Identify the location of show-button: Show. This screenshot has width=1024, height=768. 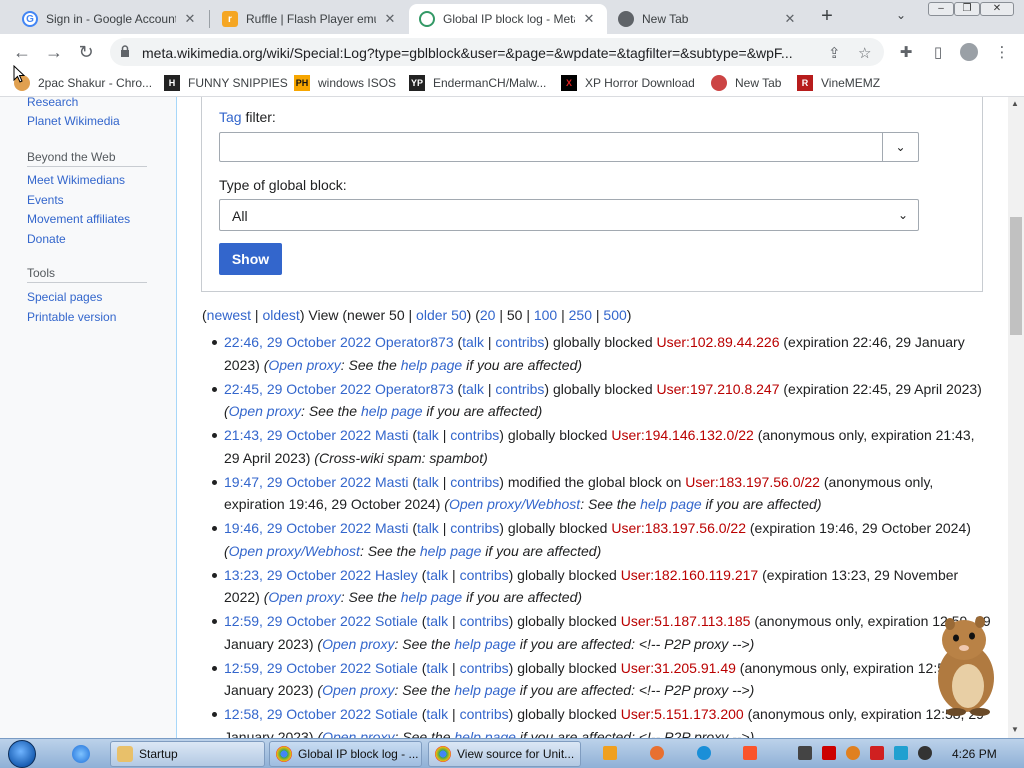
(250, 259).